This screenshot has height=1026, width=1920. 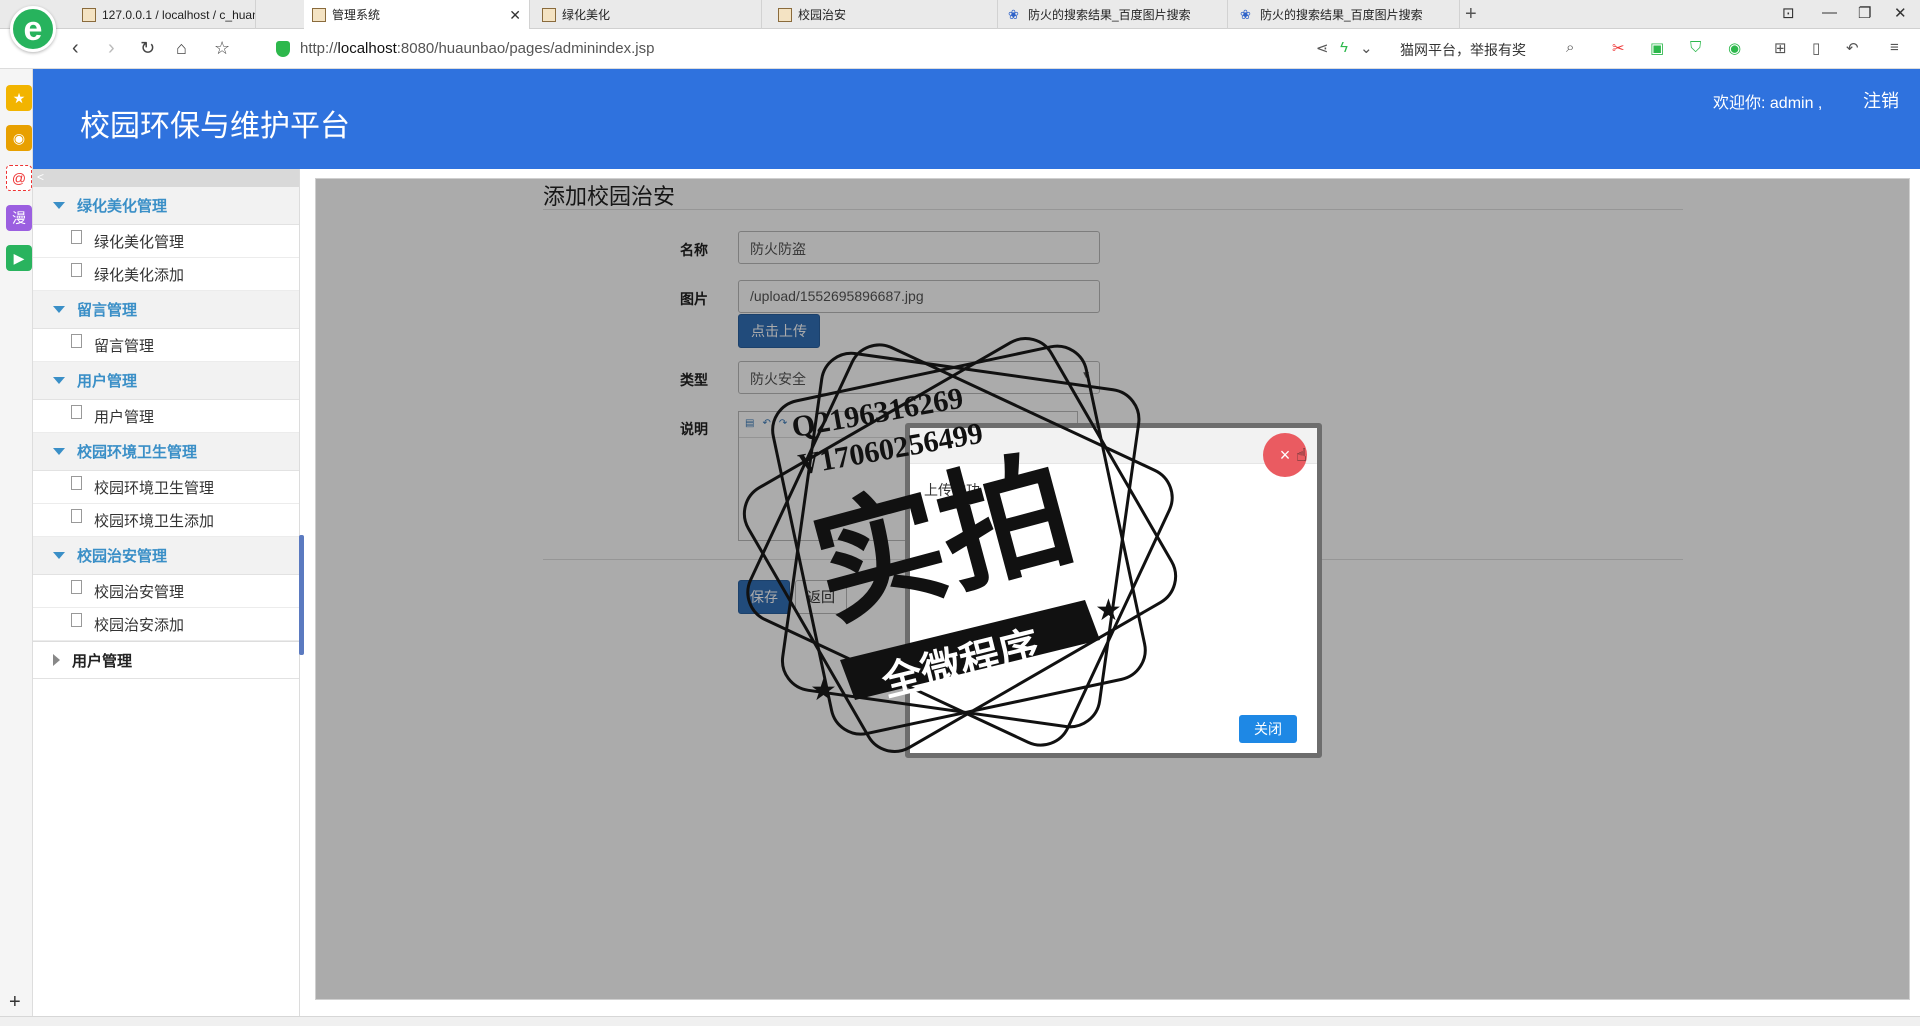 I want to click on minimize-icon: —, so click(x=1829, y=12).